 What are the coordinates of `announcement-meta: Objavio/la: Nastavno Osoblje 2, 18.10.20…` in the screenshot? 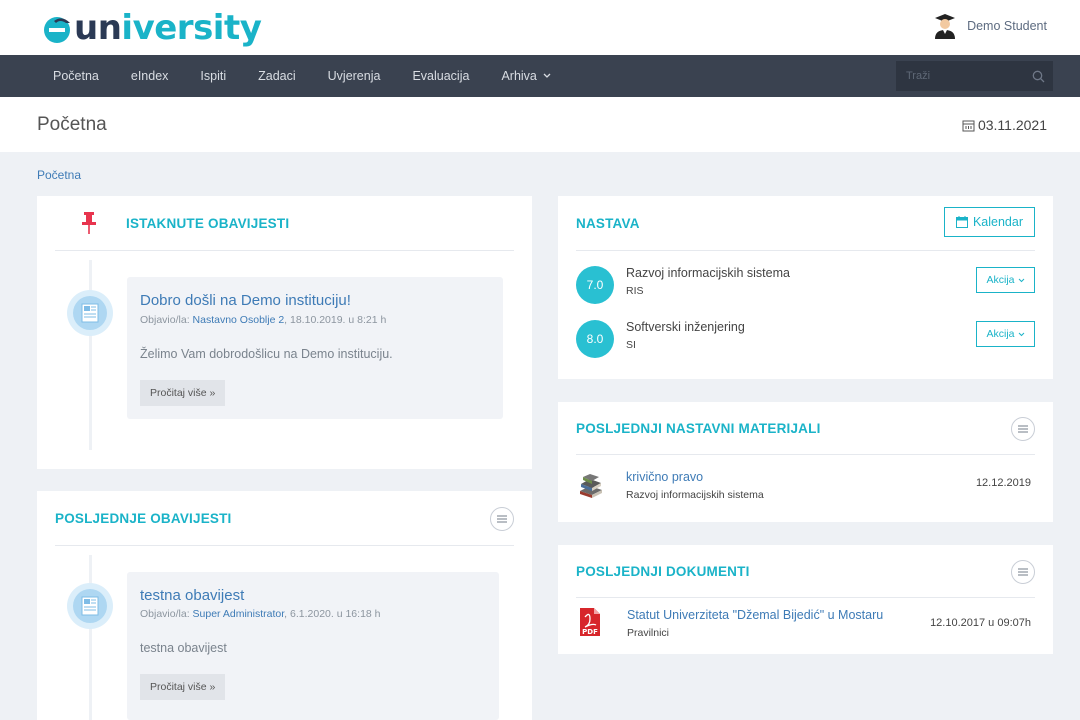 It's located at (263, 320).